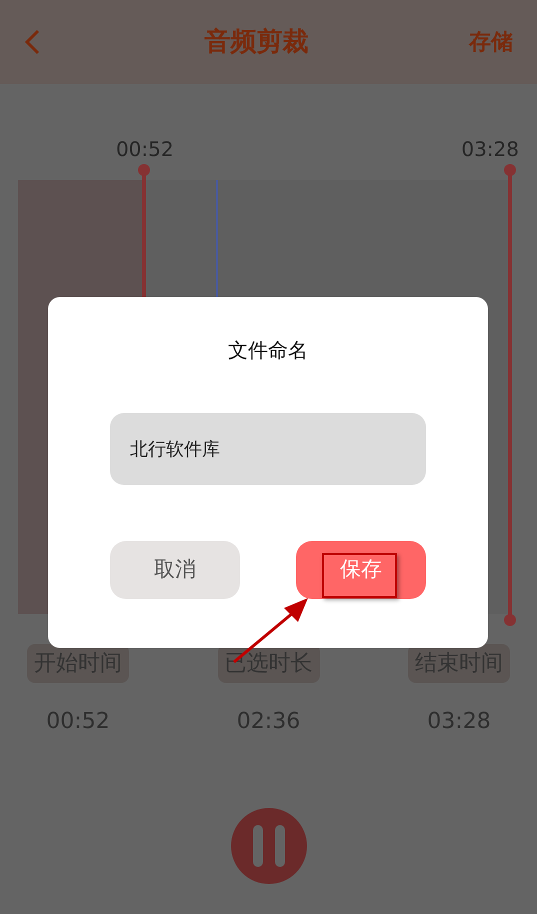  What do you see at coordinates (256, 42) in the screenshot?
I see `page-title: 音频剪裁` at bounding box center [256, 42].